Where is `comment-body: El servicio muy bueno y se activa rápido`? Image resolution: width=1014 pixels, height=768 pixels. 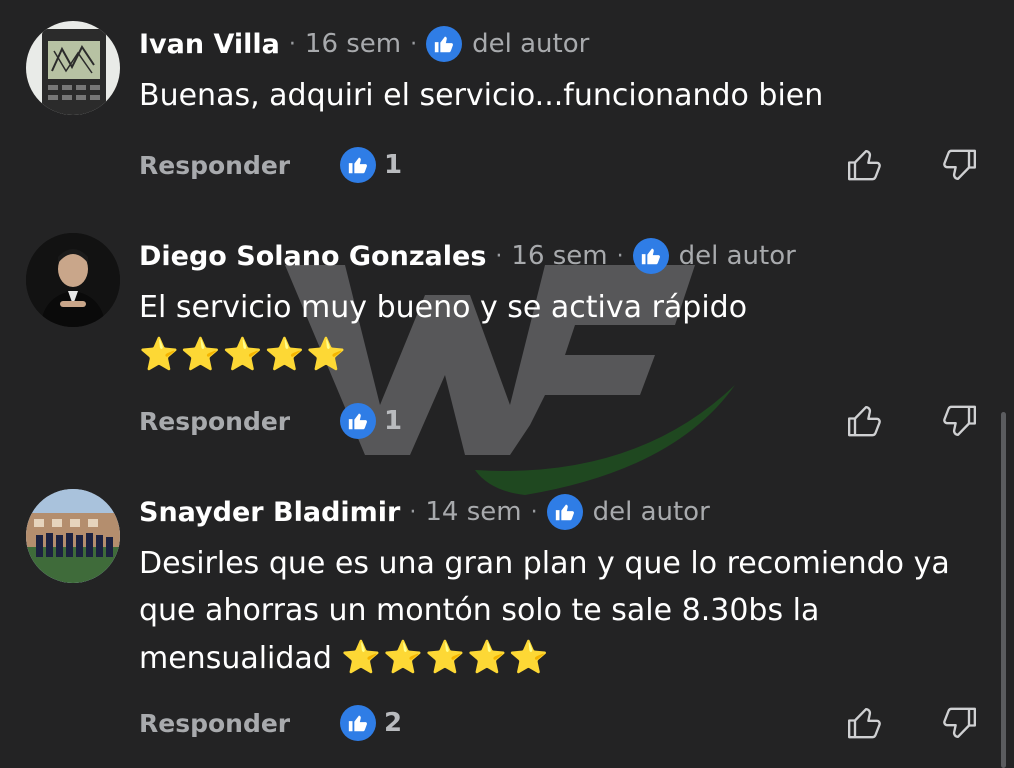
comment-body: El servicio muy bueno y se activa rápido is located at coordinates (443, 307).